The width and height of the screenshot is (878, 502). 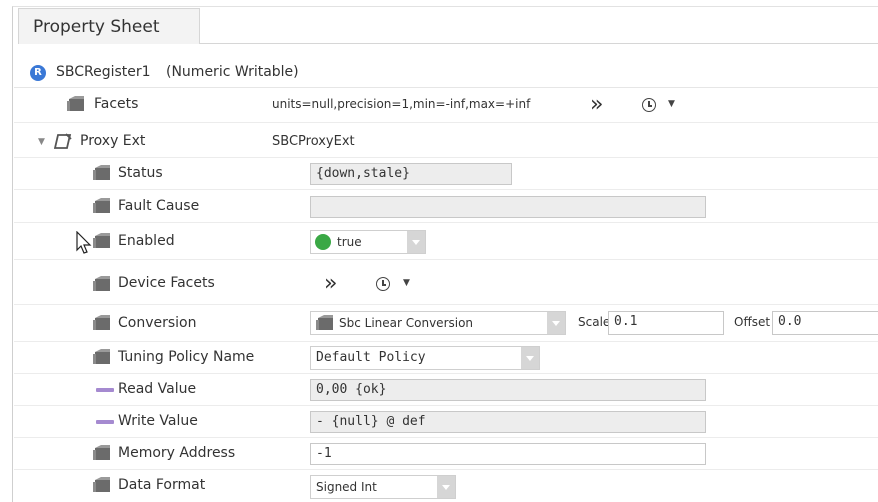 I want to click on property-row-memory-address: Memory Address -1, so click(x=446, y=454).